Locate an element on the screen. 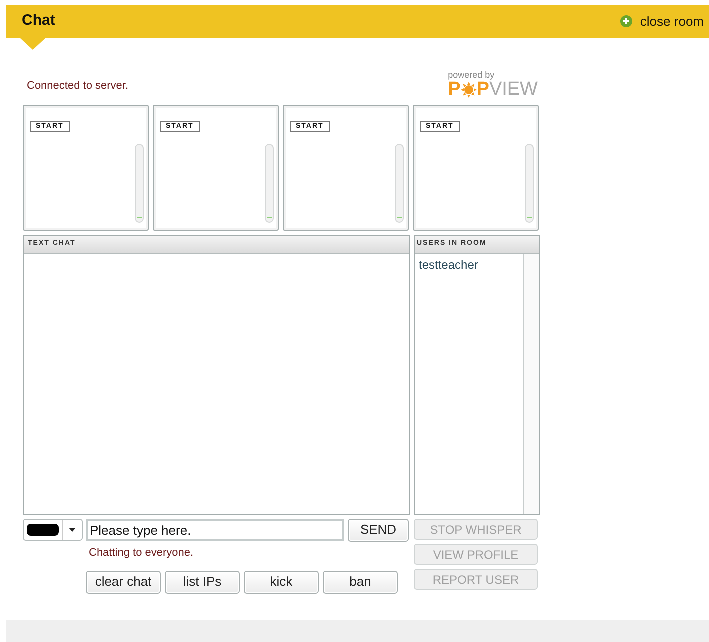 The image size is (709, 642). moderation-button: clear chat is located at coordinates (123, 582).